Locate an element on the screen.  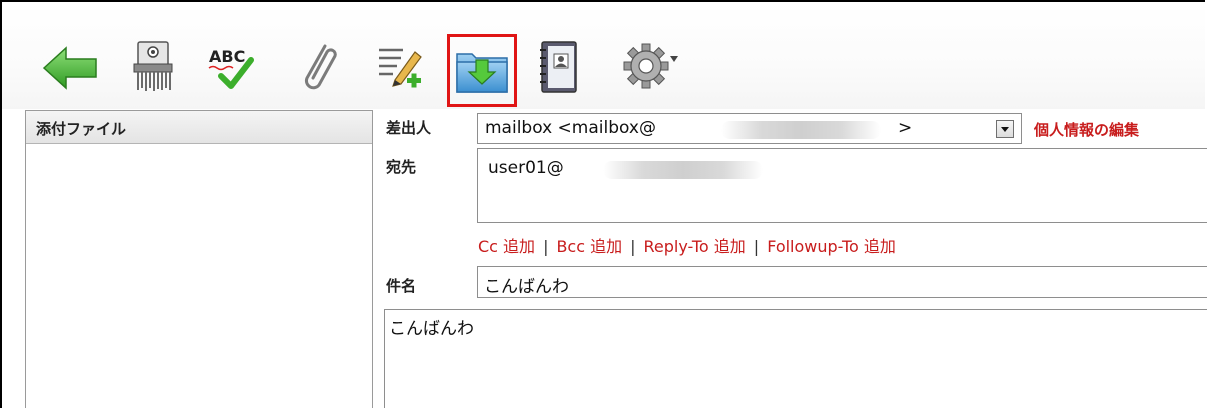
to-field: user01@ is located at coordinates (842, 185).